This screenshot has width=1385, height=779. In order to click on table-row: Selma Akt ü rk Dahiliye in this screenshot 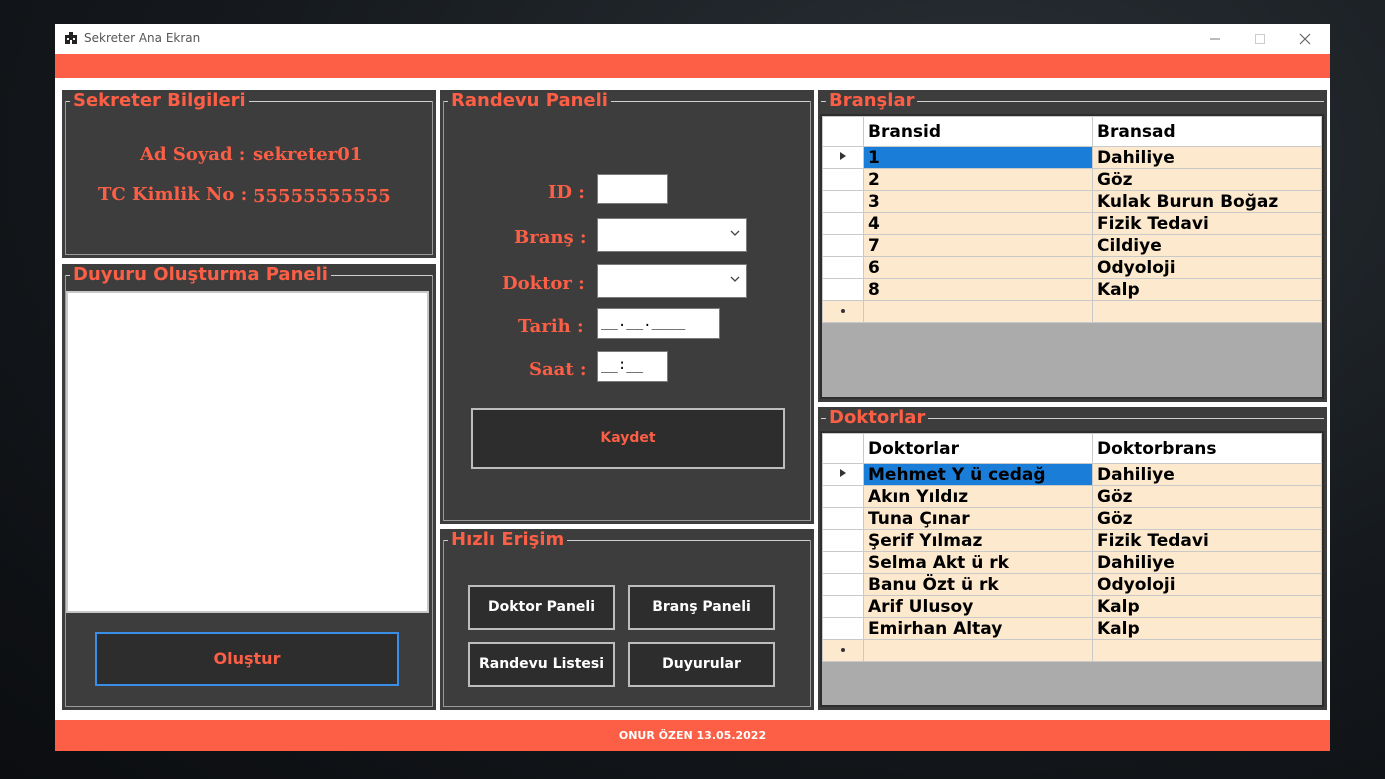, I will do `click(1072, 562)`.